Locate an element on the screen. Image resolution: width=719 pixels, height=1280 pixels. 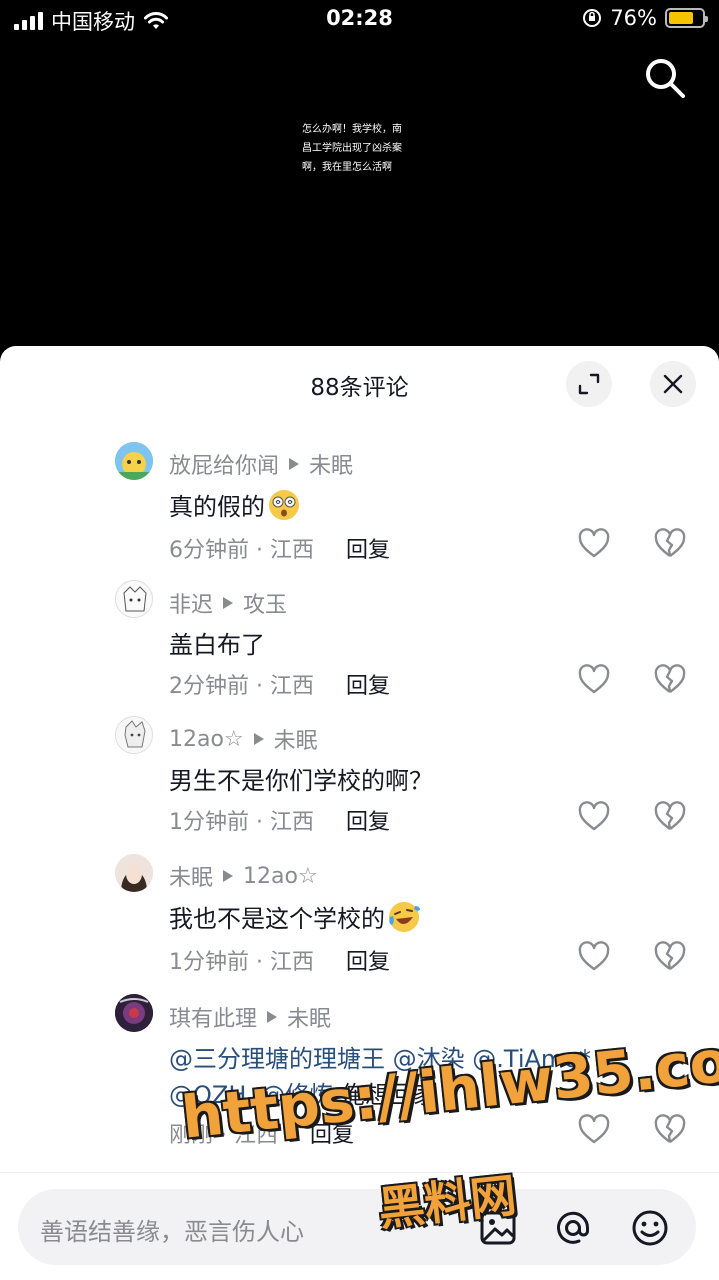
mention-link: @QZH. is located at coordinates (211, 1095).